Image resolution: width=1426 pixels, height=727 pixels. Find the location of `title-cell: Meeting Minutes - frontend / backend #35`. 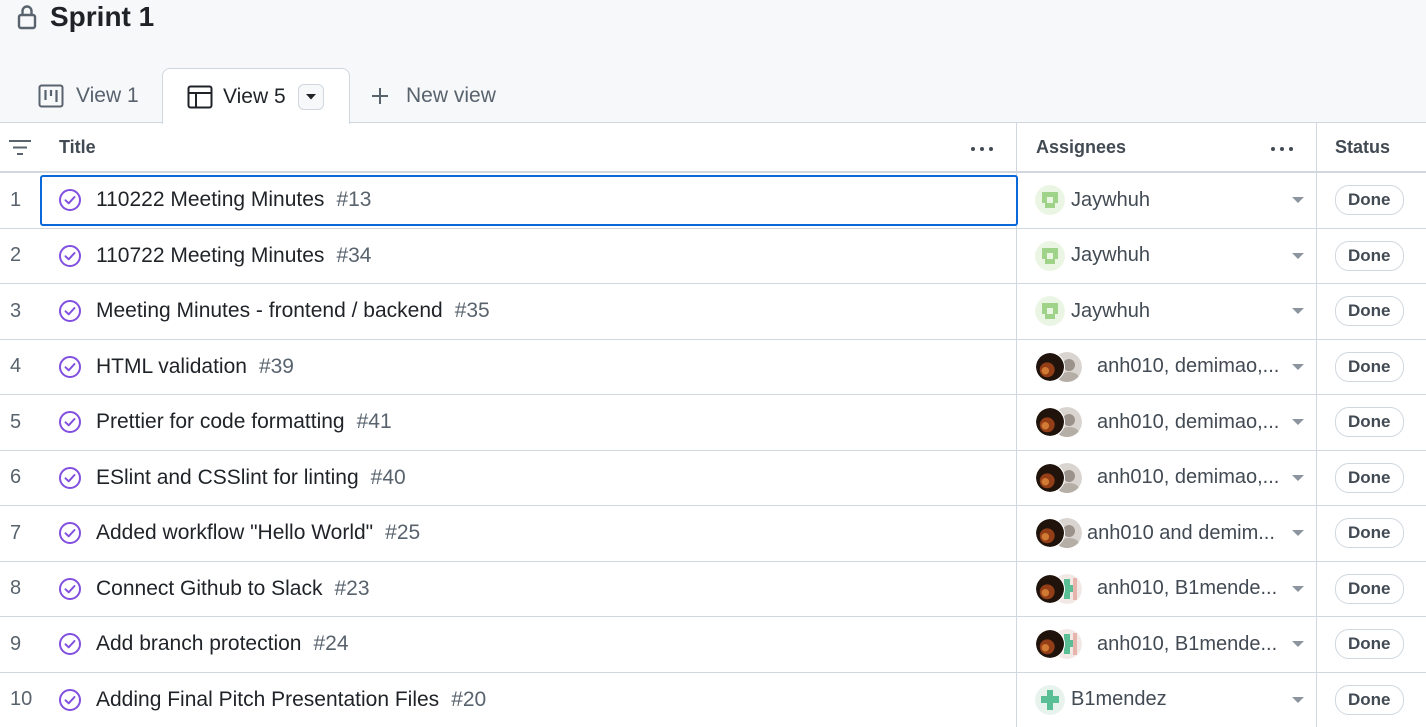

title-cell: Meeting Minutes - frontend / backend #35 is located at coordinates (274, 311).